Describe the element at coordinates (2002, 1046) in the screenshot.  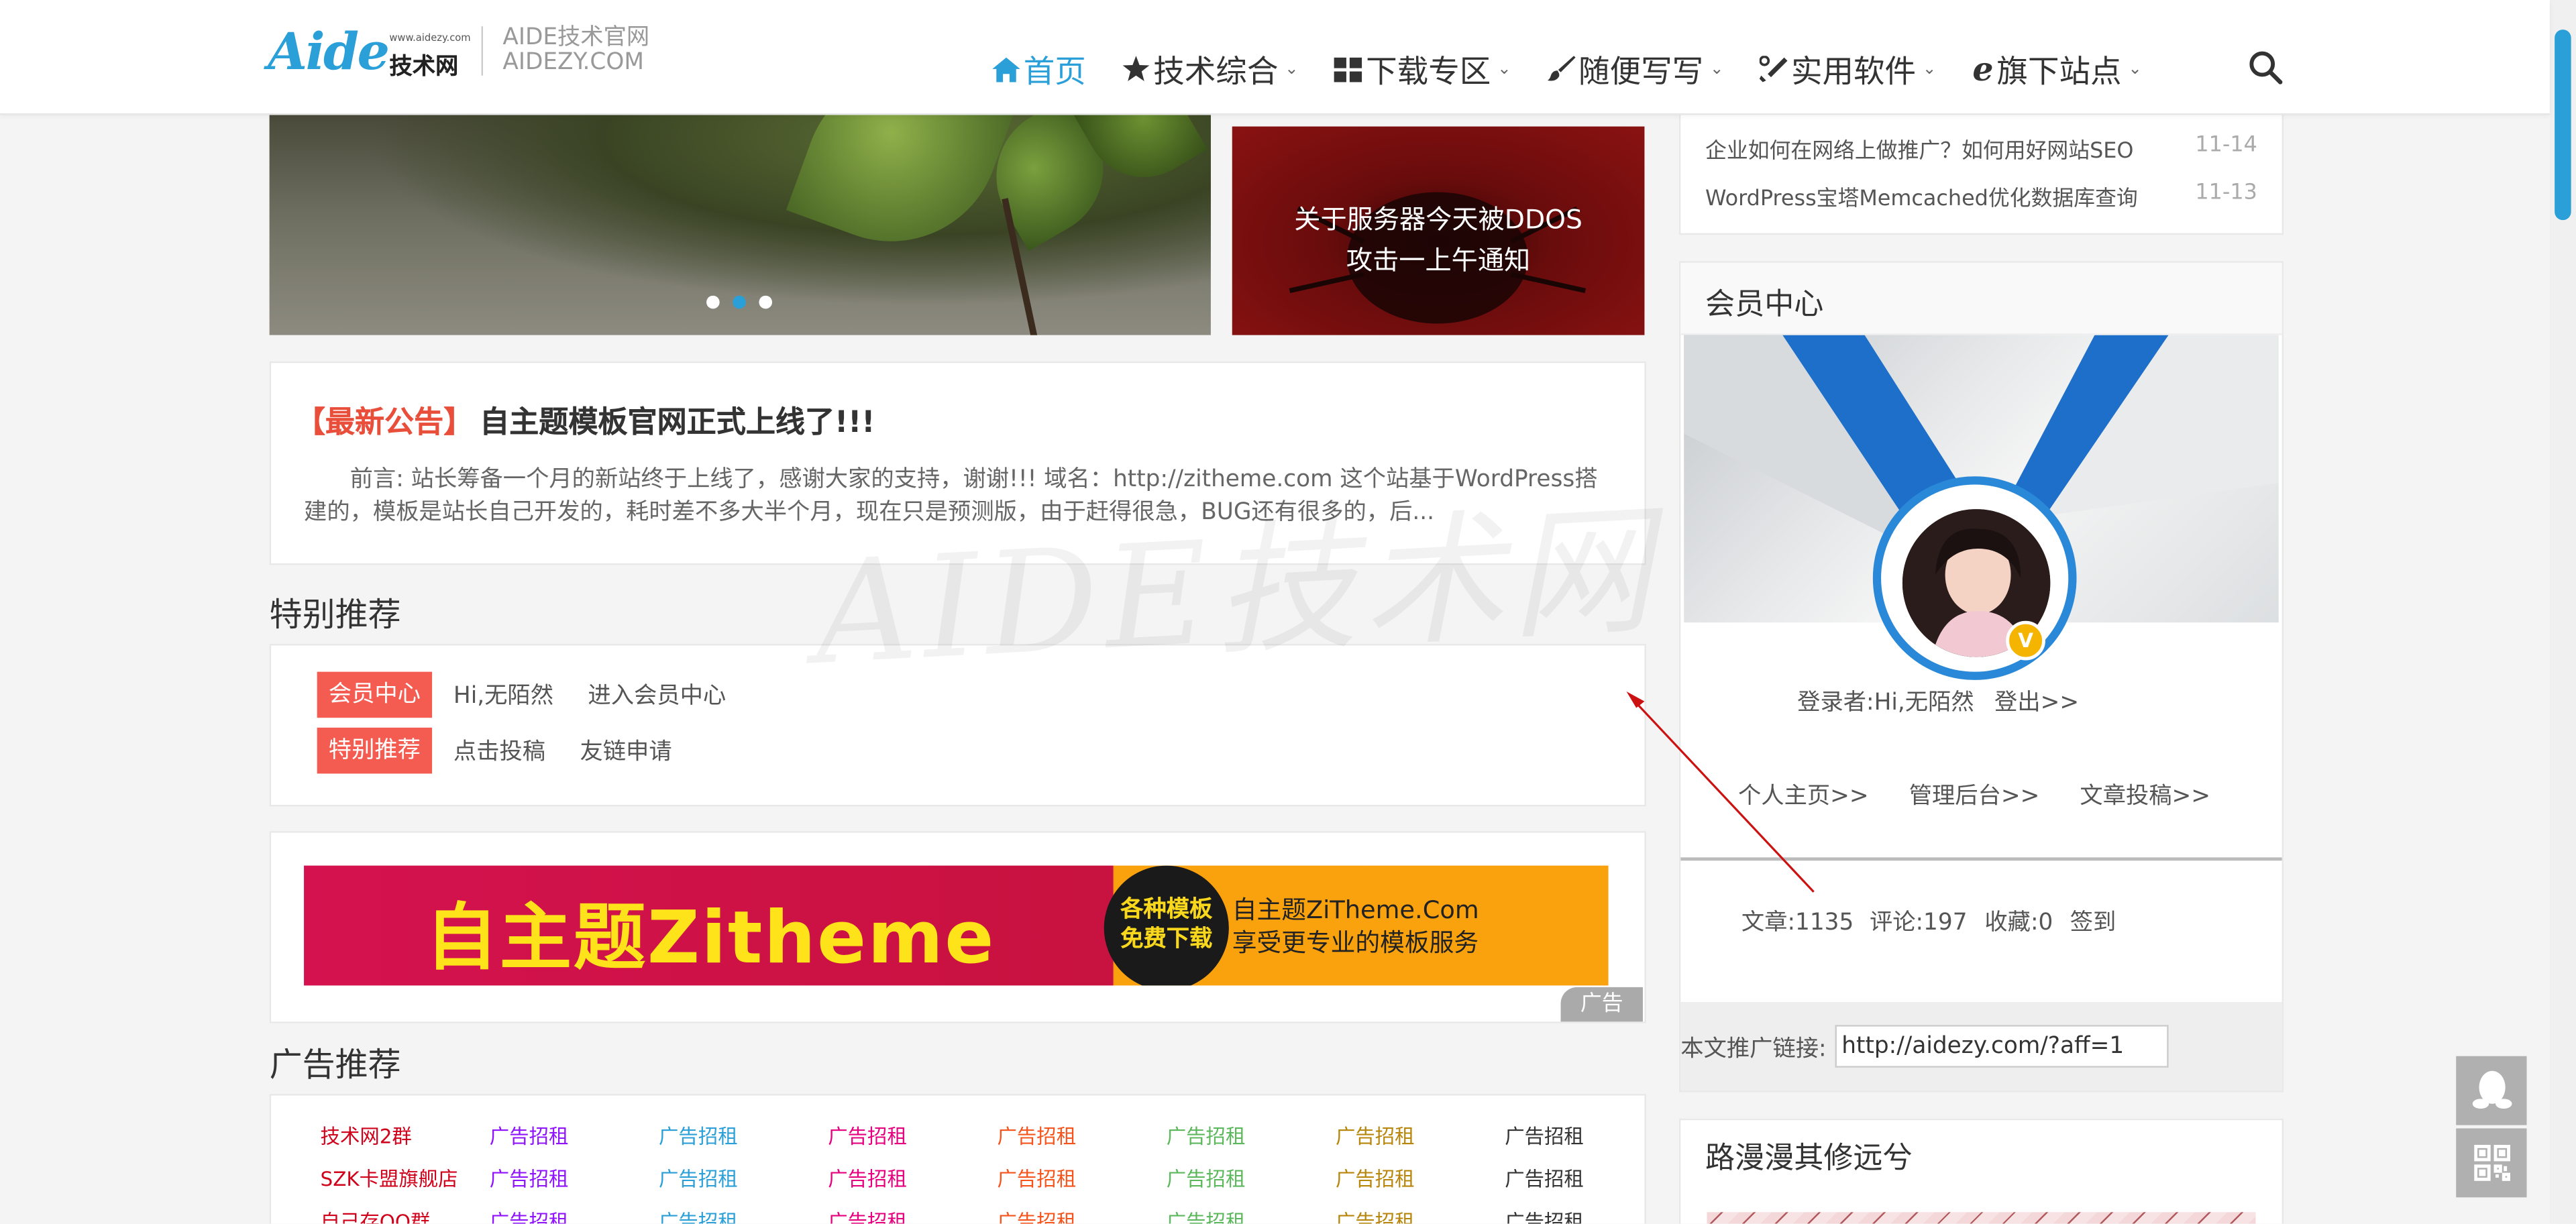
I see `promo-link-input` at that location.